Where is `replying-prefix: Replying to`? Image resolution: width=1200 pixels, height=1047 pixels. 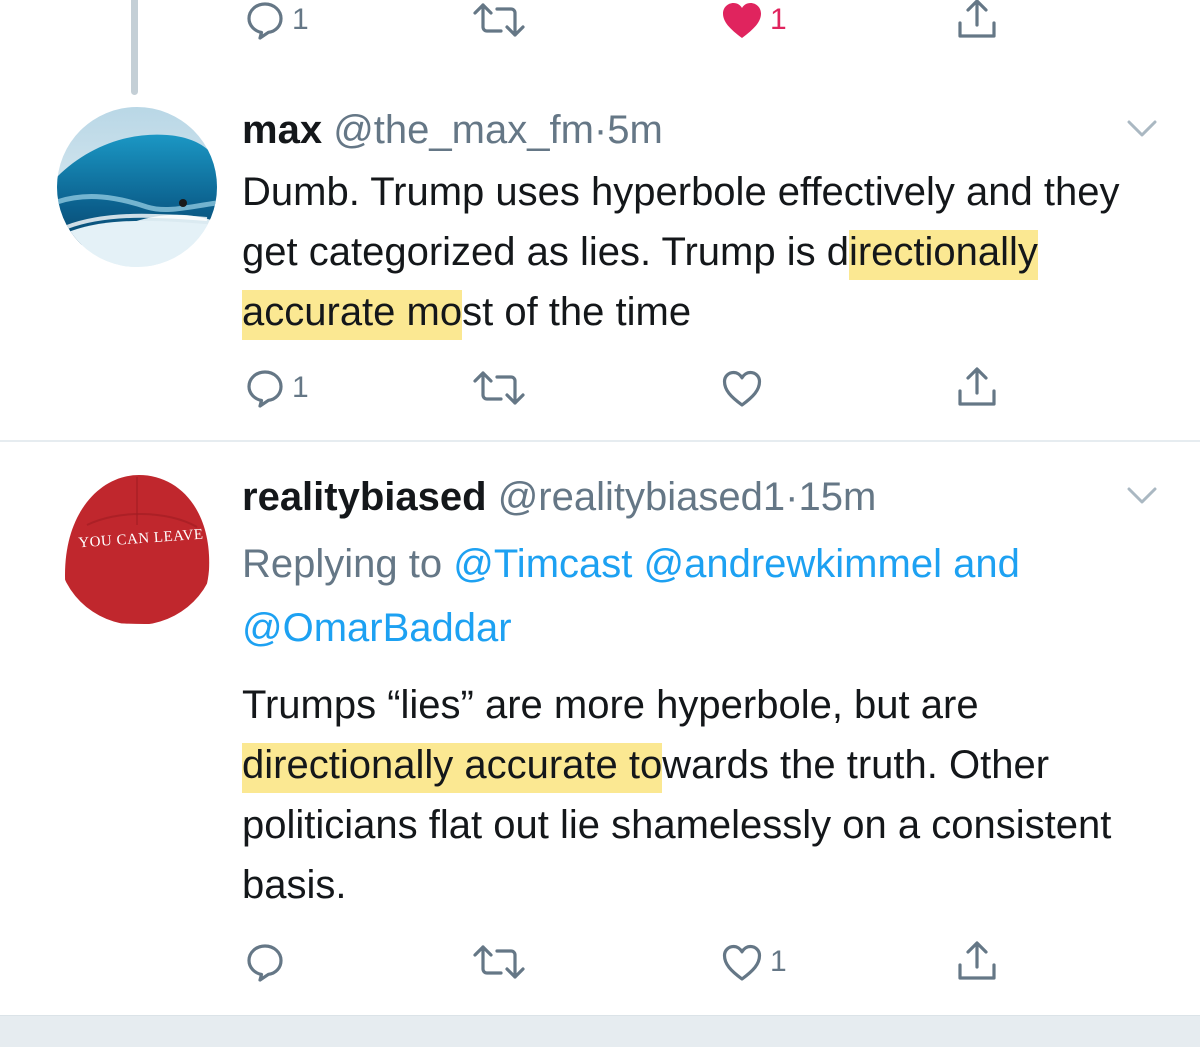 replying-prefix: Replying to is located at coordinates (342, 564).